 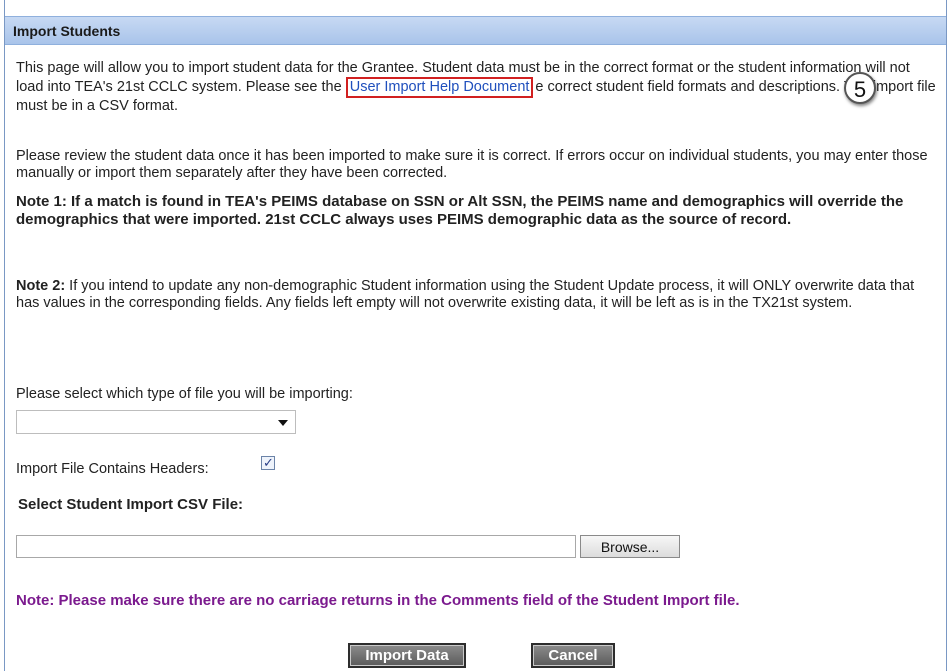 I want to click on chevron-down-icon, so click(x=283, y=423).